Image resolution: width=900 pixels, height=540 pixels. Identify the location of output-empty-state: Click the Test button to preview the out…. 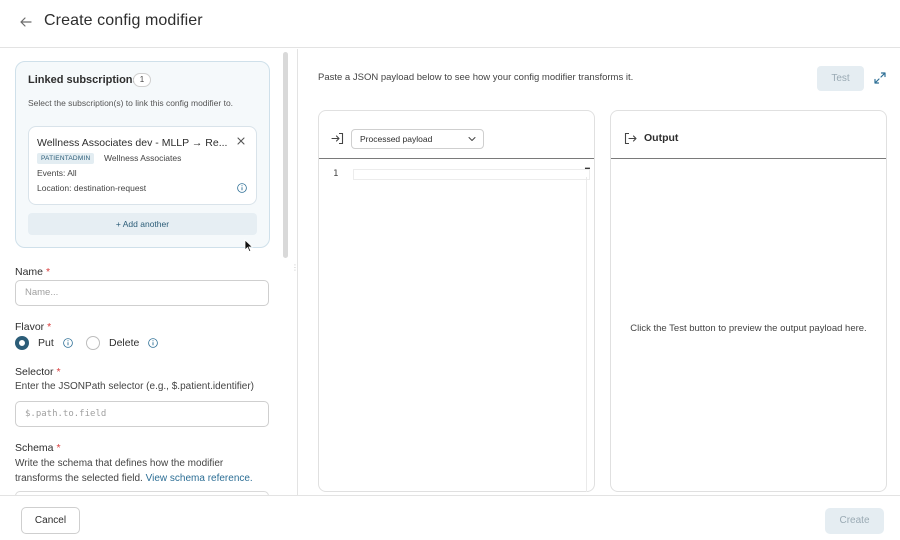
(748, 328).